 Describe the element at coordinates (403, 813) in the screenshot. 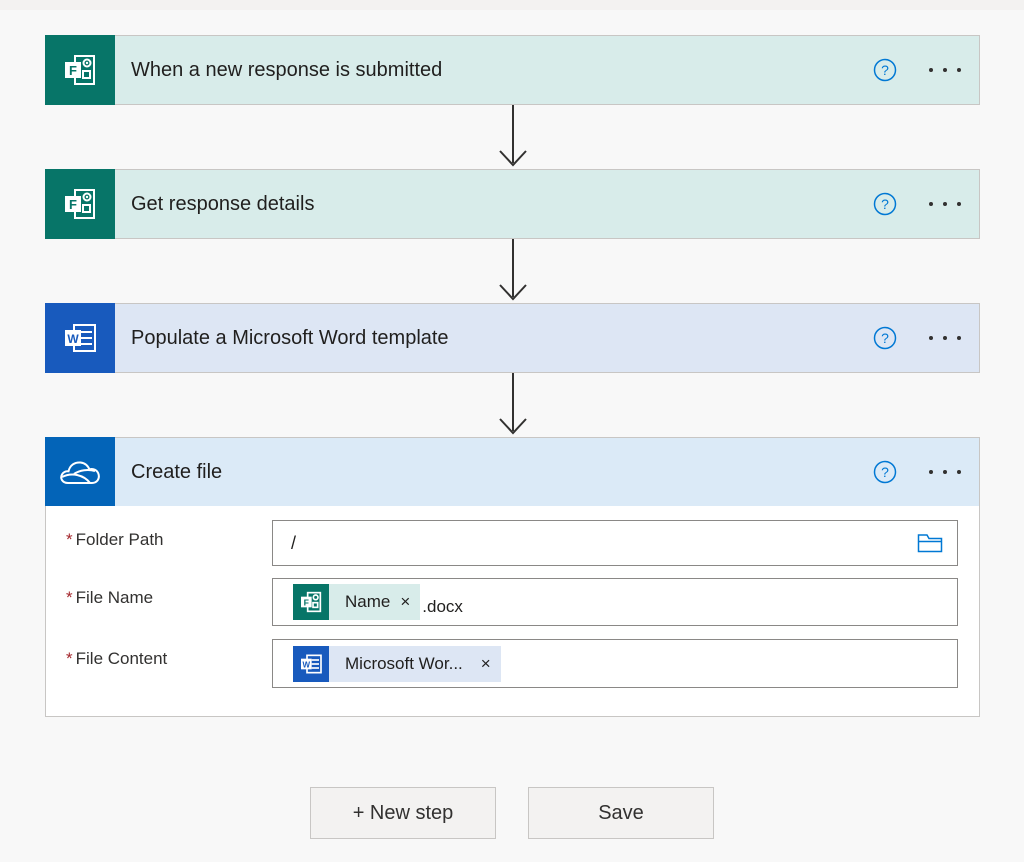

I see `new-step-button: + New step` at that location.